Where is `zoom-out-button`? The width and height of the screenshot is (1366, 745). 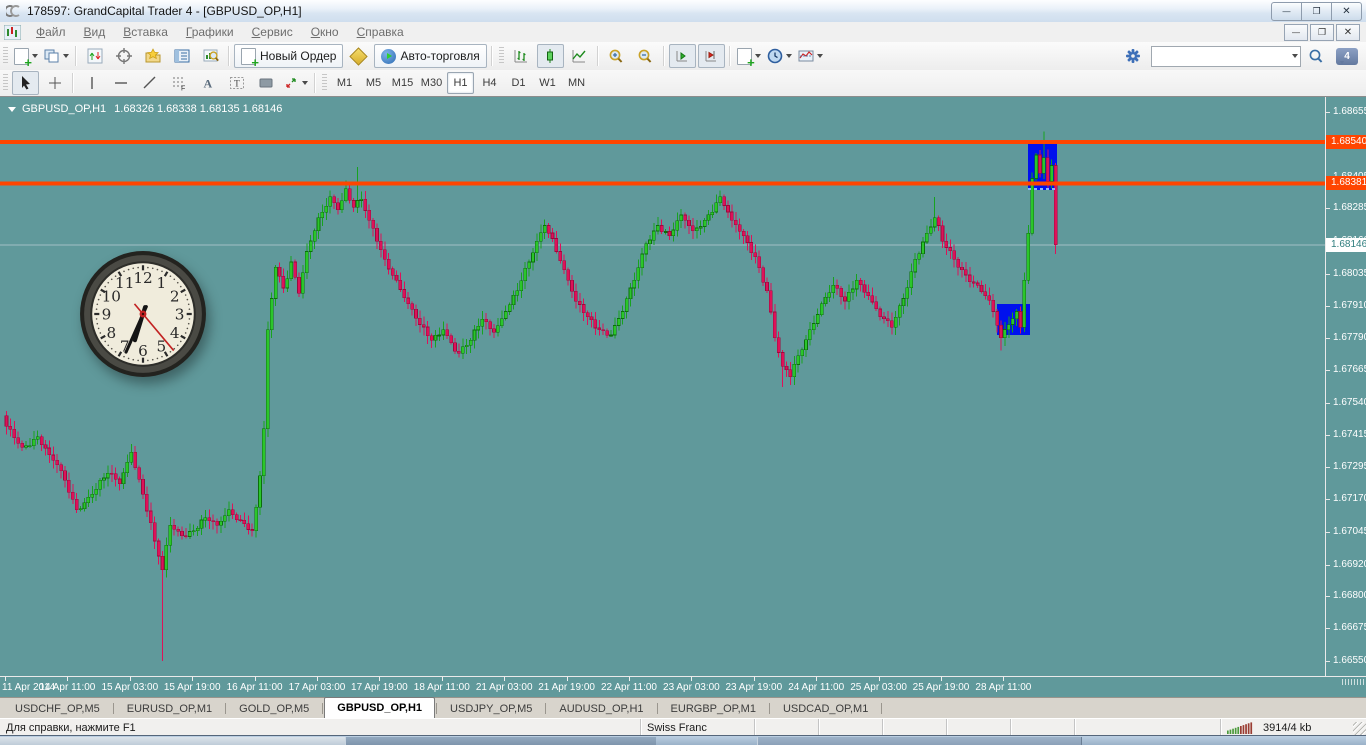
zoom-out-button is located at coordinates (645, 56).